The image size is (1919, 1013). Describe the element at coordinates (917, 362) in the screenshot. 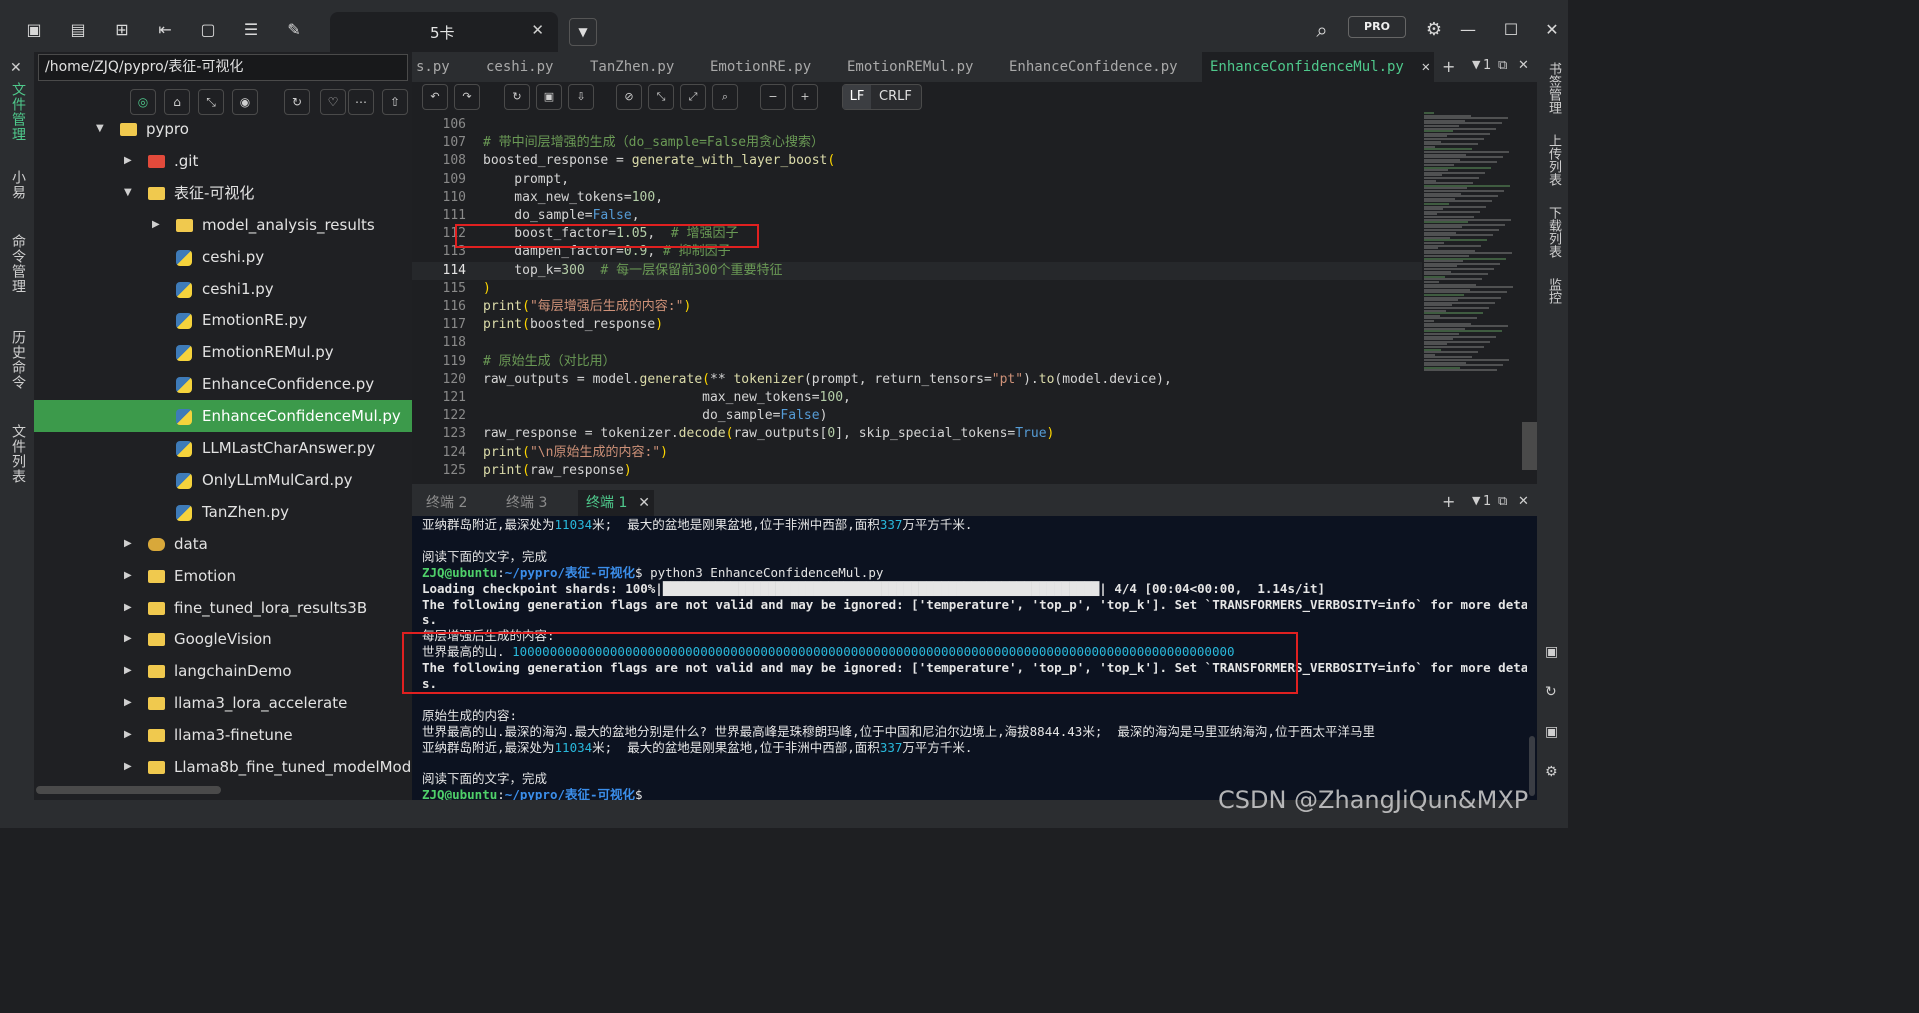

I see `code-line: 119 # 原始生成（对比用）` at that location.